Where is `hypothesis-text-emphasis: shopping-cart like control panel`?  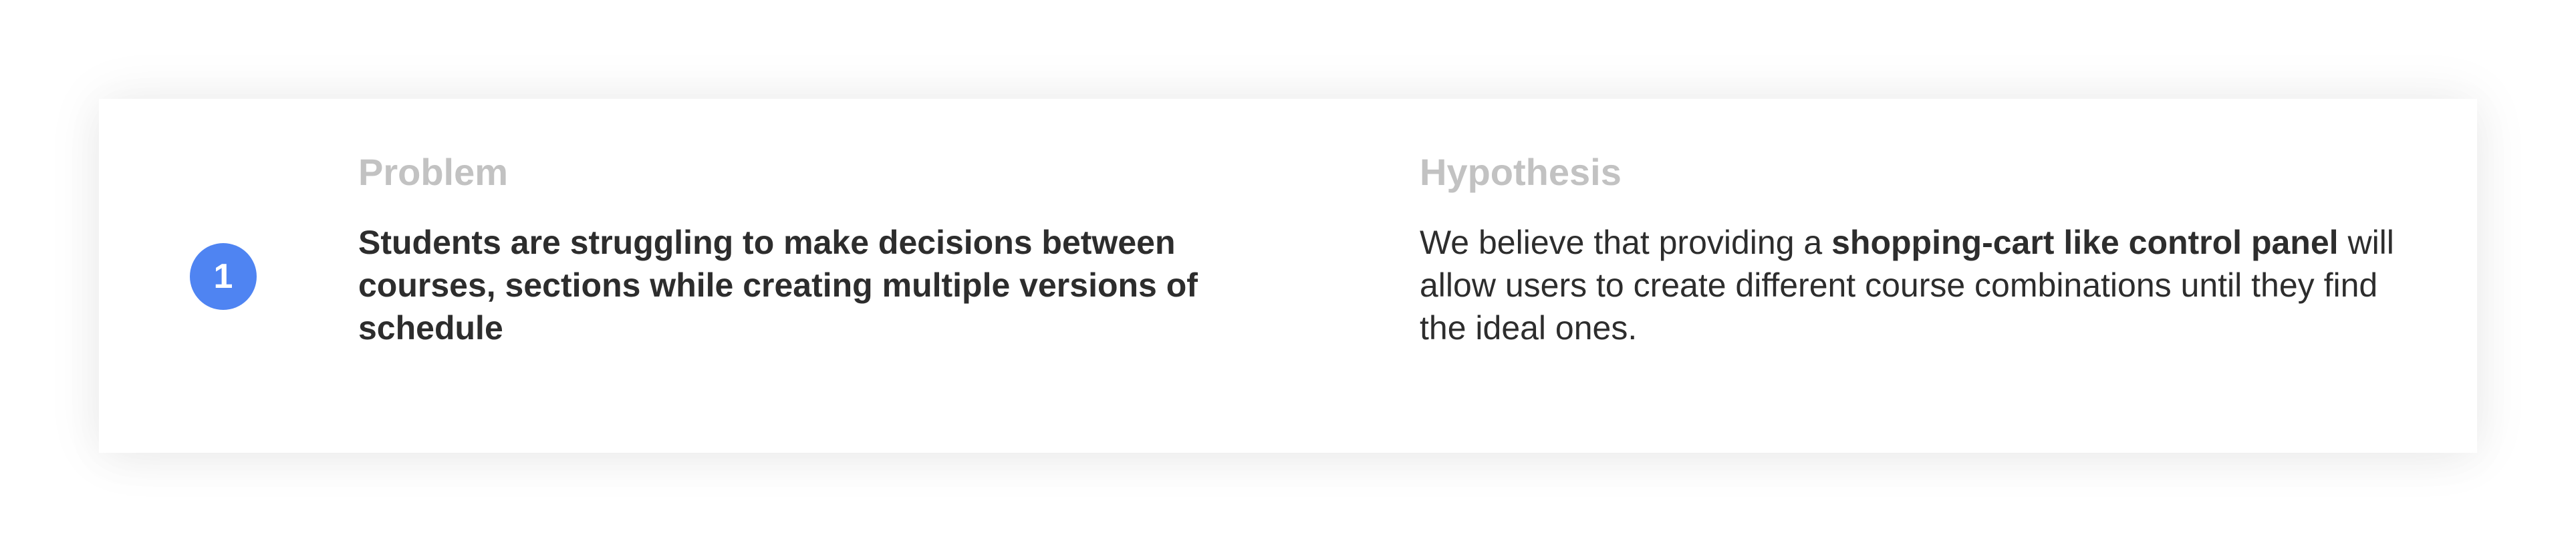
hypothesis-text-emphasis: shopping-cart like control panel is located at coordinates (2085, 243).